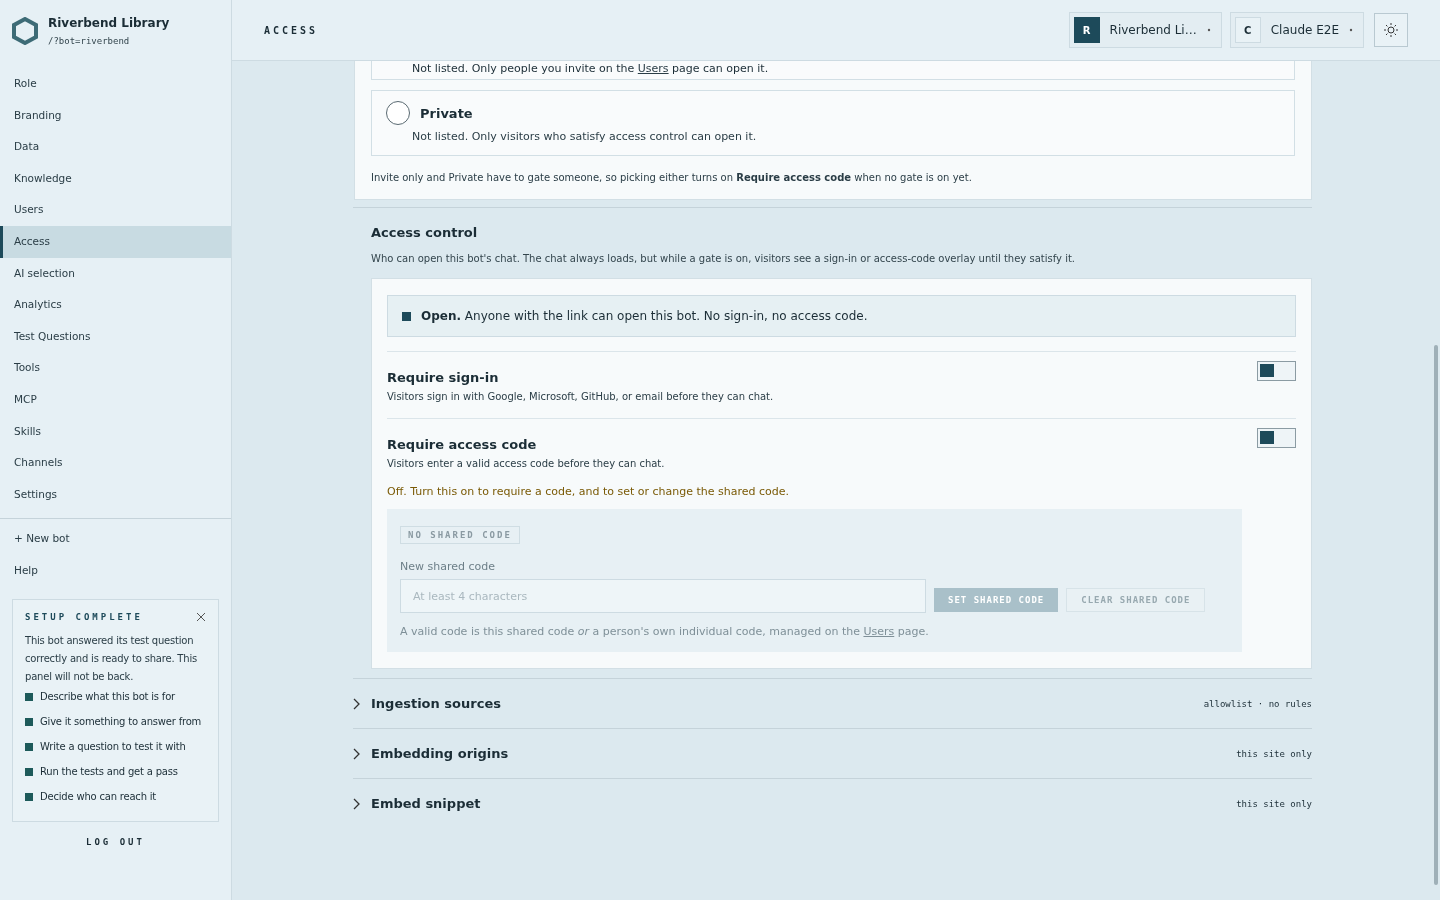 The width and height of the screenshot is (1440, 900). What do you see at coordinates (406, 316) in the screenshot?
I see `status-icon` at bounding box center [406, 316].